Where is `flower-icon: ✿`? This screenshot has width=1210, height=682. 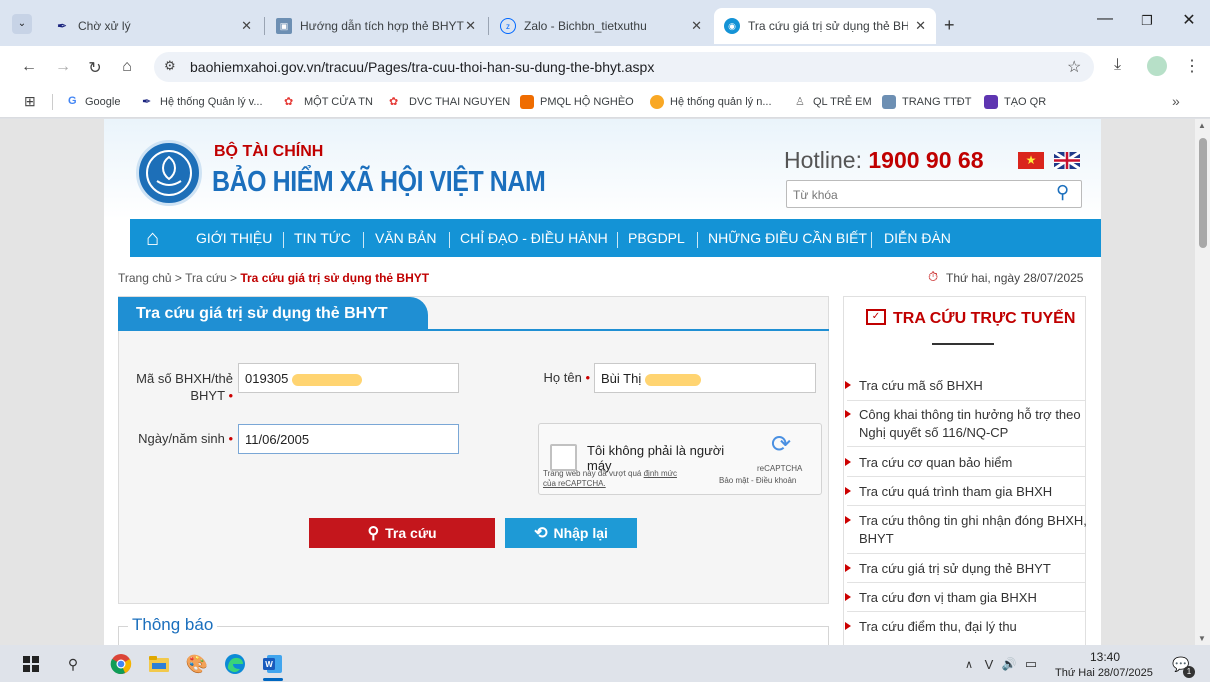 flower-icon: ✿ is located at coordinates (289, 102).